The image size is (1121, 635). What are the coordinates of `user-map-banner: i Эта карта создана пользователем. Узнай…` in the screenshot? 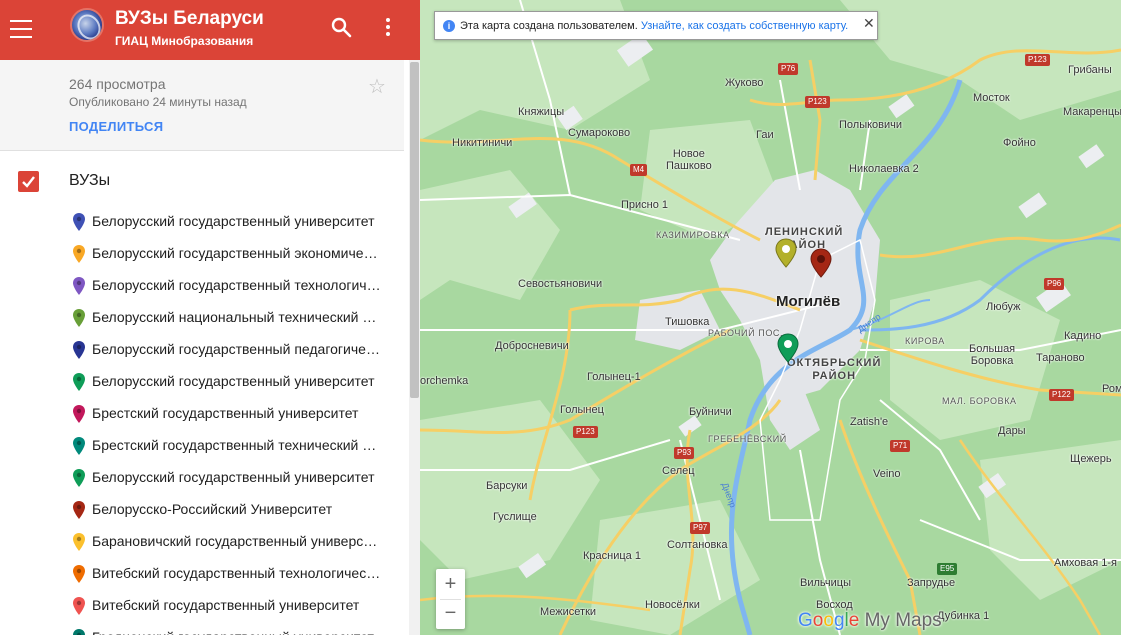 It's located at (656, 25).